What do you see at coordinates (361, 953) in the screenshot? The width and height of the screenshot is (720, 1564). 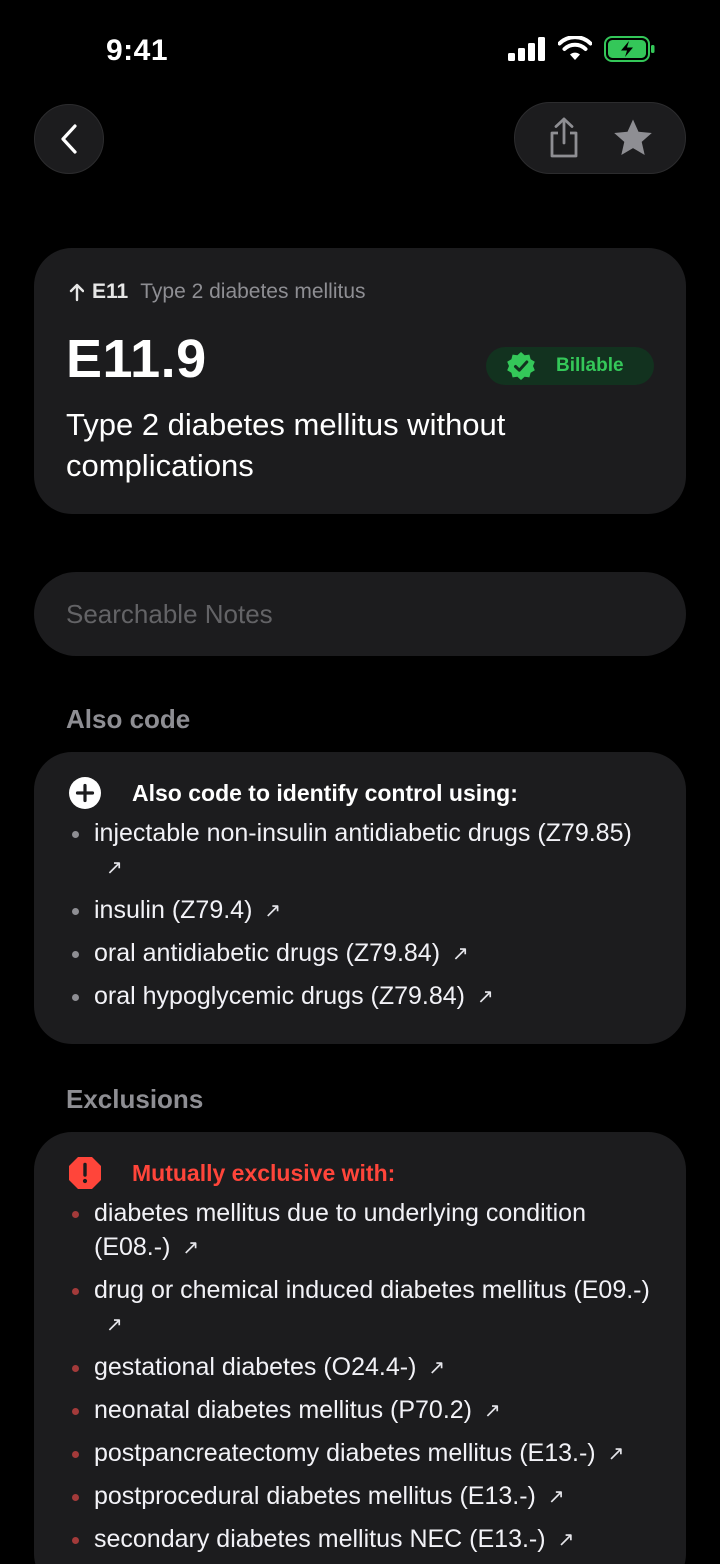 I see `list-item: oral antidiabetic drugs (Z79.84) ↗` at bounding box center [361, 953].